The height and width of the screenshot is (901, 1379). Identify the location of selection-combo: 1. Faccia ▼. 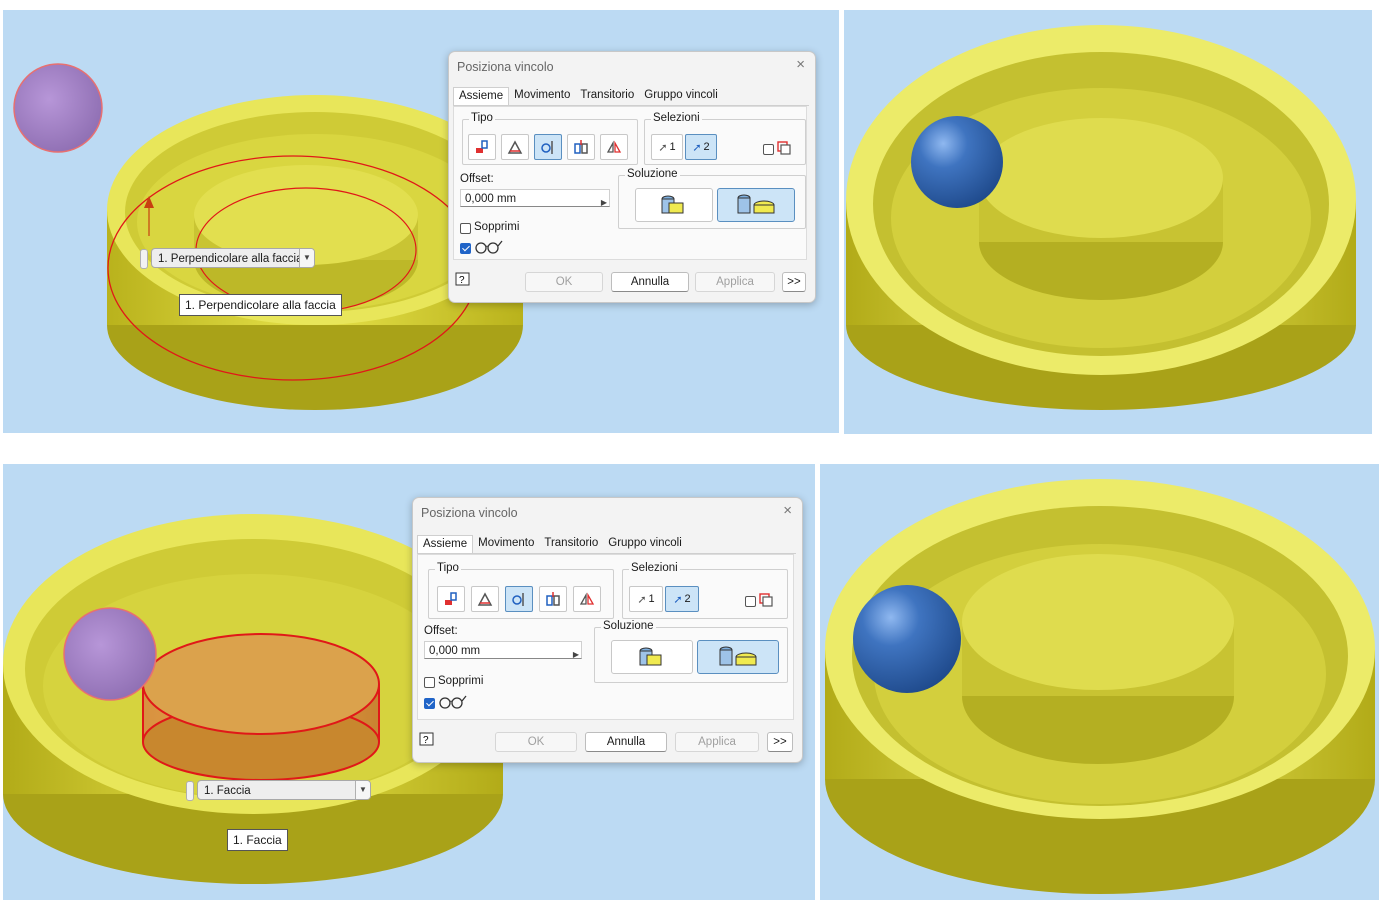
(278, 790).